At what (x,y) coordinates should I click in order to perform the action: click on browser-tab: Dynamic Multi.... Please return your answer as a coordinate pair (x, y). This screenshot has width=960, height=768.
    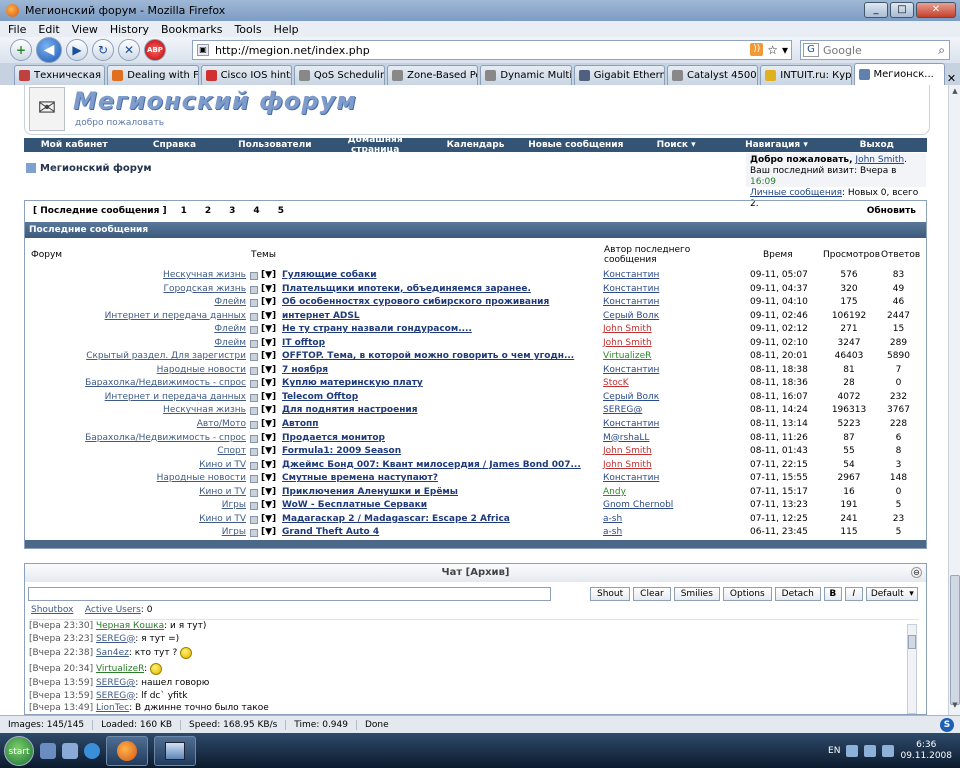
    Looking at the image, I should click on (526, 75).